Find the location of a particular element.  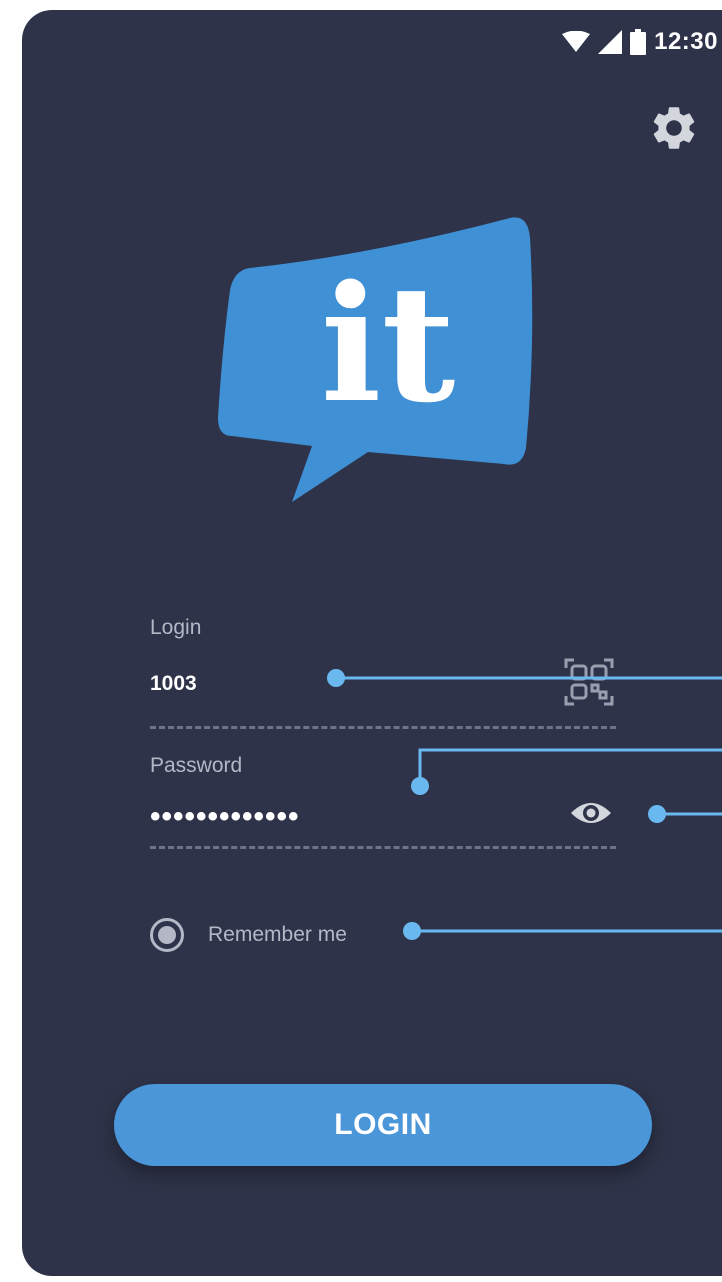

status-bar: 12:30 is located at coordinates (640, 42).